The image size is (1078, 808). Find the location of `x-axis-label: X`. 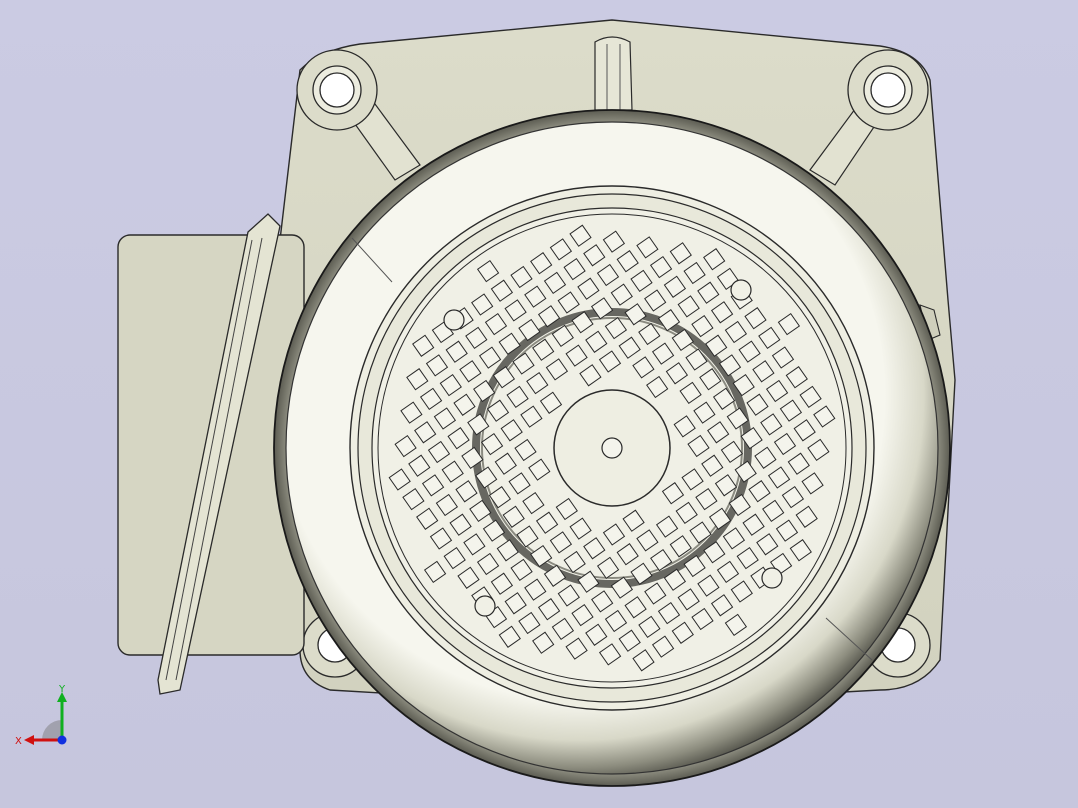

x-axis-label: X is located at coordinates (18, 741).